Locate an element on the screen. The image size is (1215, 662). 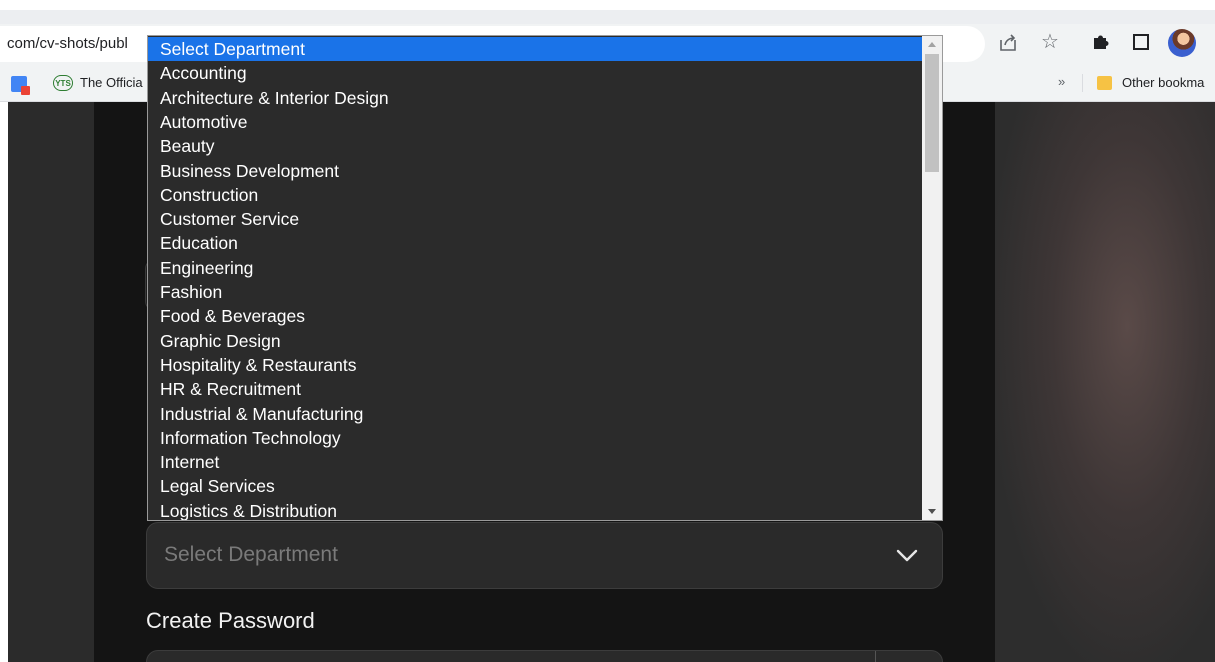
extensions-puzzle-icon is located at coordinates (1102, 41).